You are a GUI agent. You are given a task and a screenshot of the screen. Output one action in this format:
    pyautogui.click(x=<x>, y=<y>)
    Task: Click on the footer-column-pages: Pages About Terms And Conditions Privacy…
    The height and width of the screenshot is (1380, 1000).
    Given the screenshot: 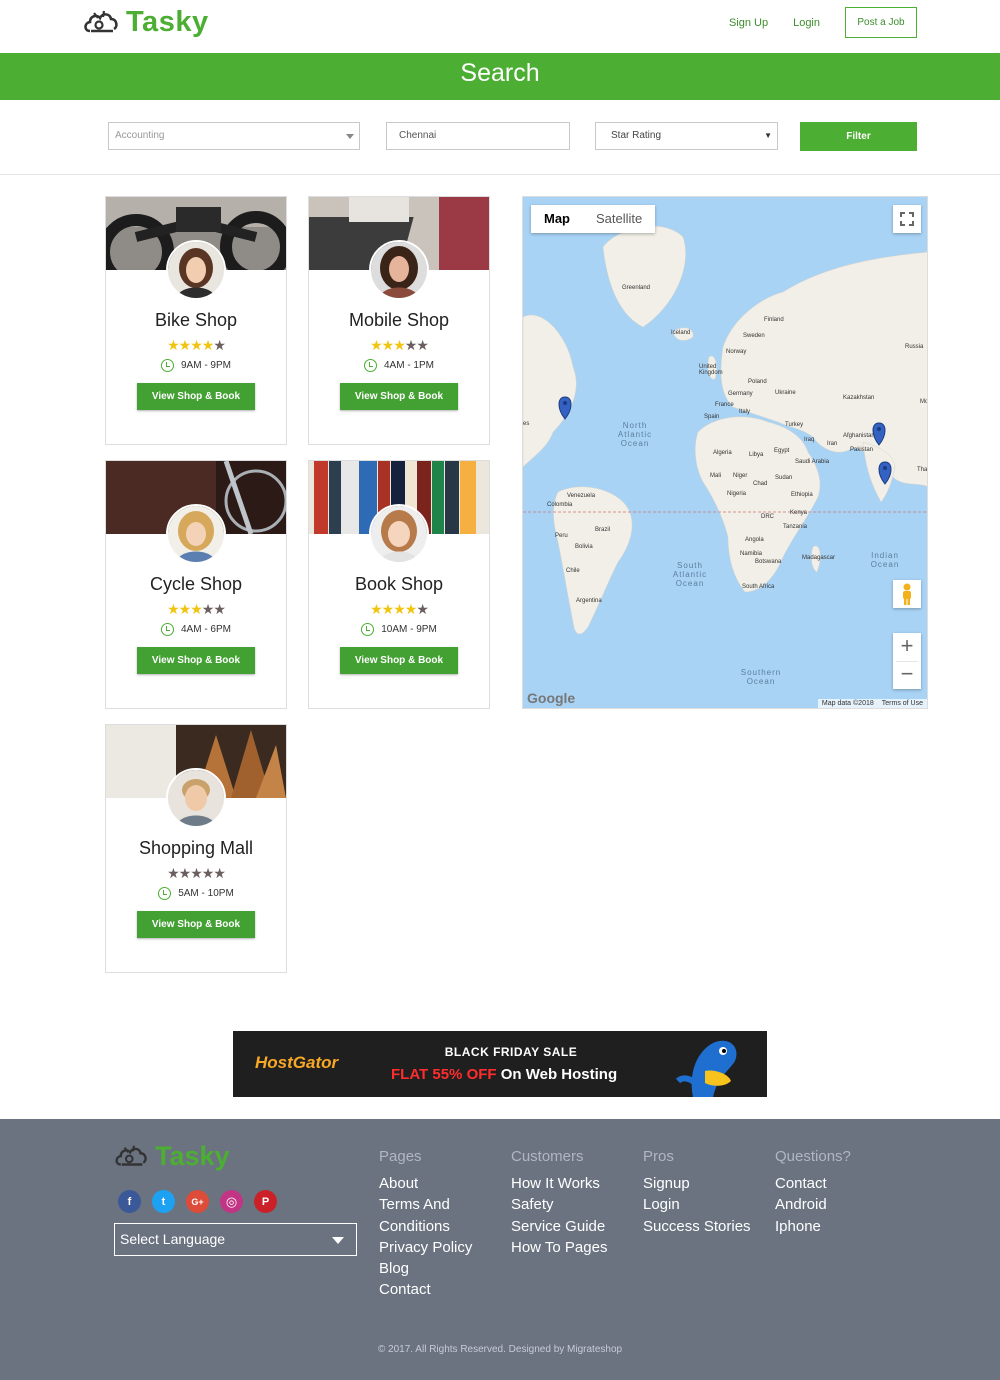 What is the action you would take?
    pyautogui.click(x=425, y=1224)
    